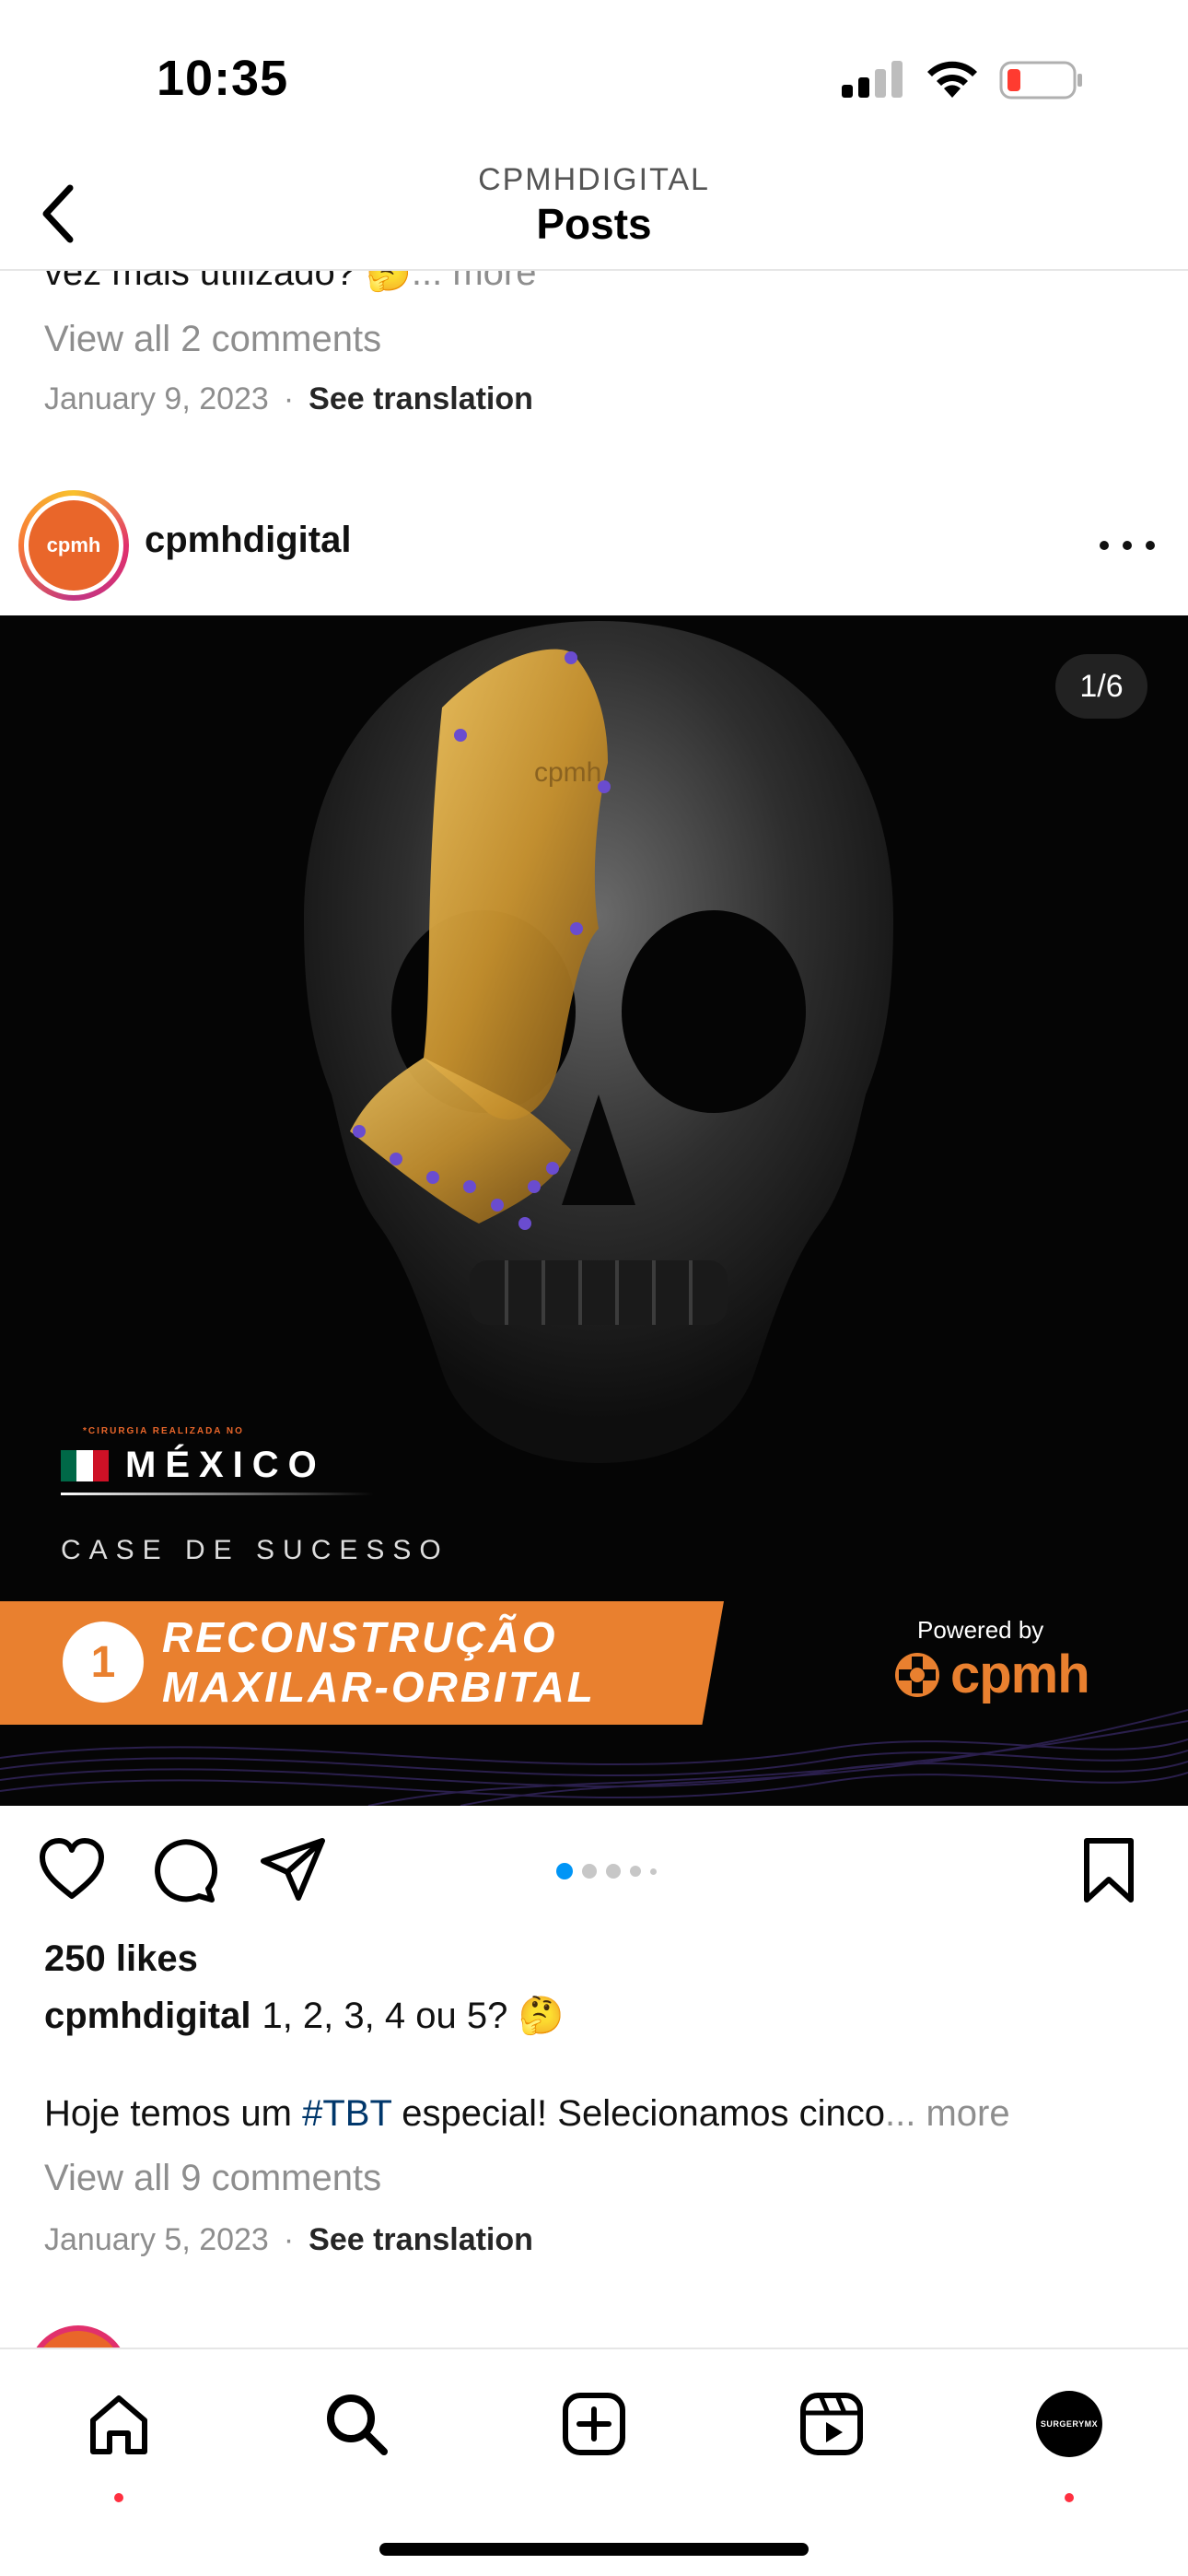 Image resolution: width=1188 pixels, height=2576 pixels. I want to click on caption-first-text: 1, 2, 3, 4 ou 5? 🤔, so click(413, 2016).